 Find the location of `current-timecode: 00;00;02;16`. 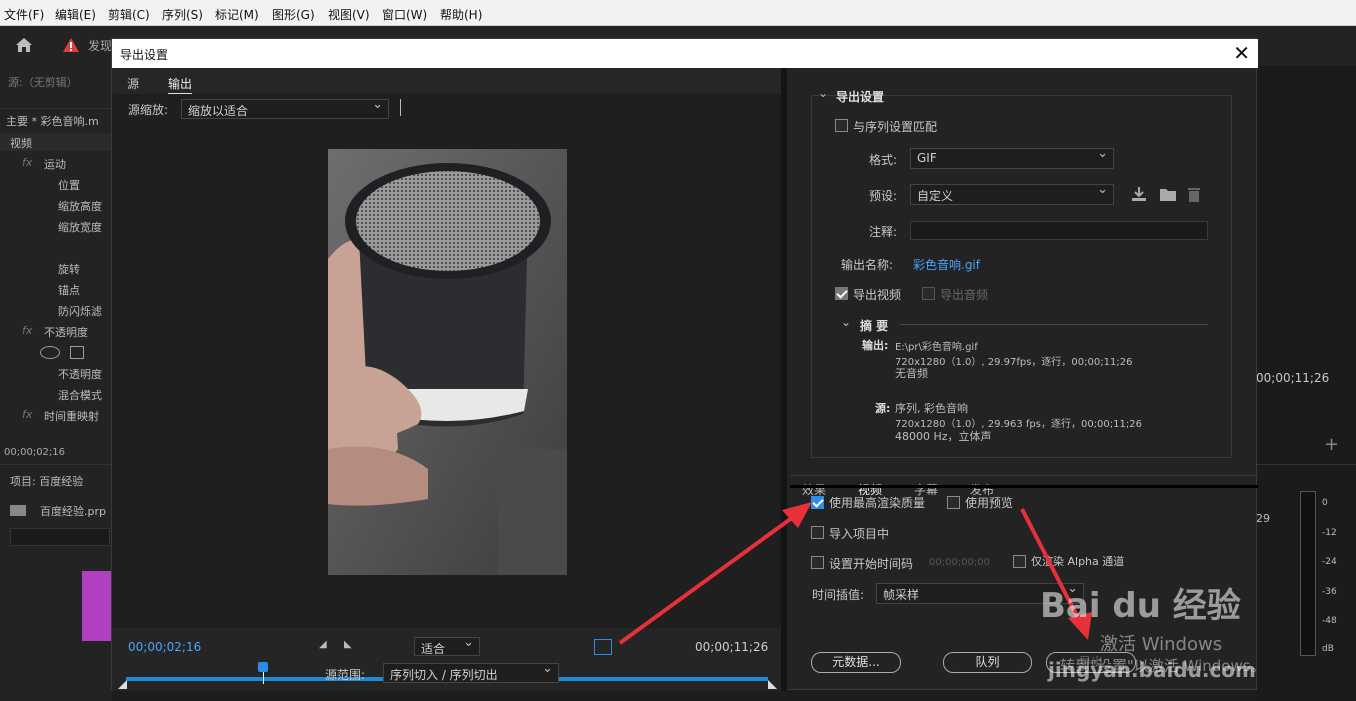

current-timecode: 00;00;02;16 is located at coordinates (164, 647).